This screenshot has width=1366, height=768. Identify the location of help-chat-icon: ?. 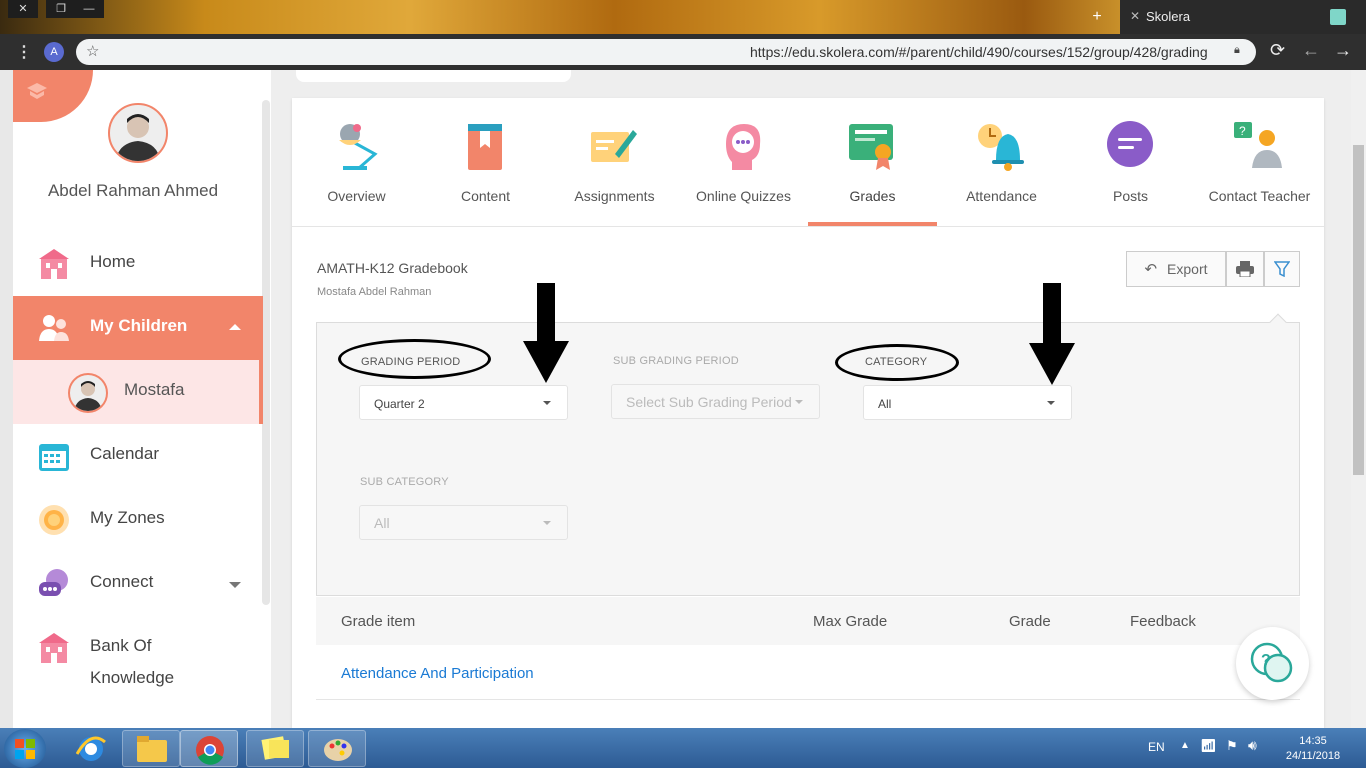
(1271, 662).